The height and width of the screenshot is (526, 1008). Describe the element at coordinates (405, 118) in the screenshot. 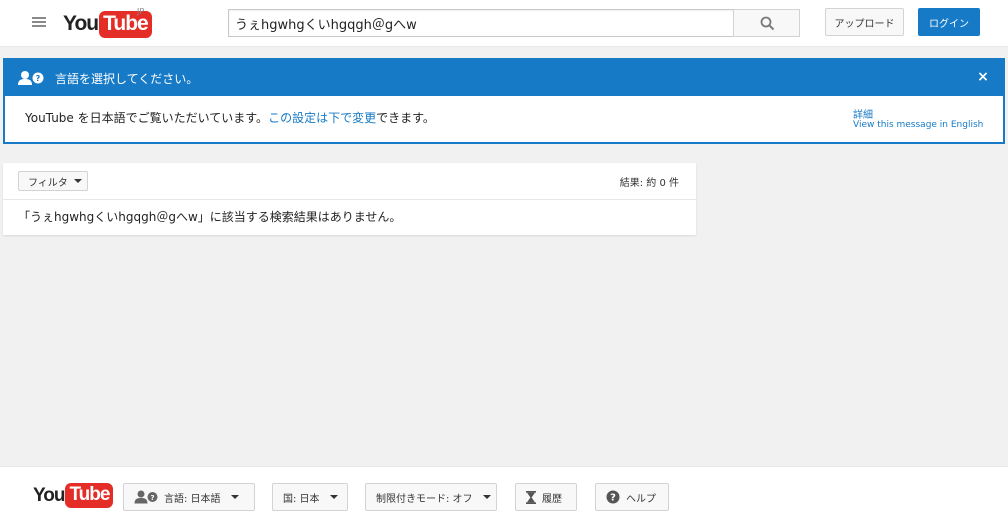

I see `alert-body-suffix: できます。` at that location.